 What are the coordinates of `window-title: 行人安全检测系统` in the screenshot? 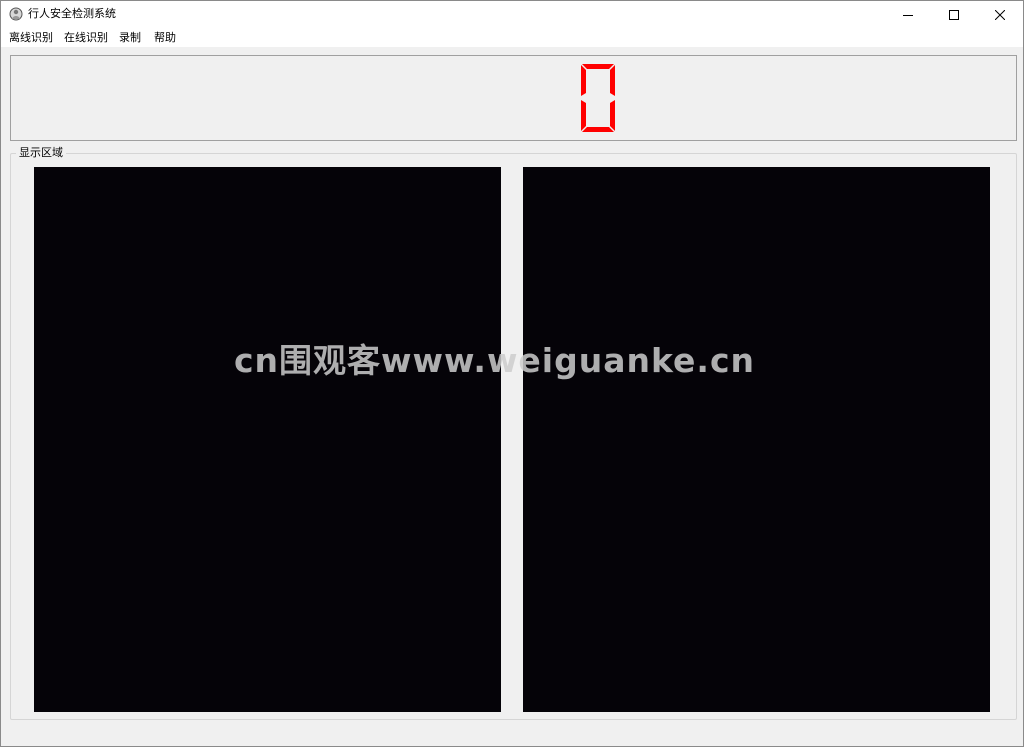 It's located at (72, 13).